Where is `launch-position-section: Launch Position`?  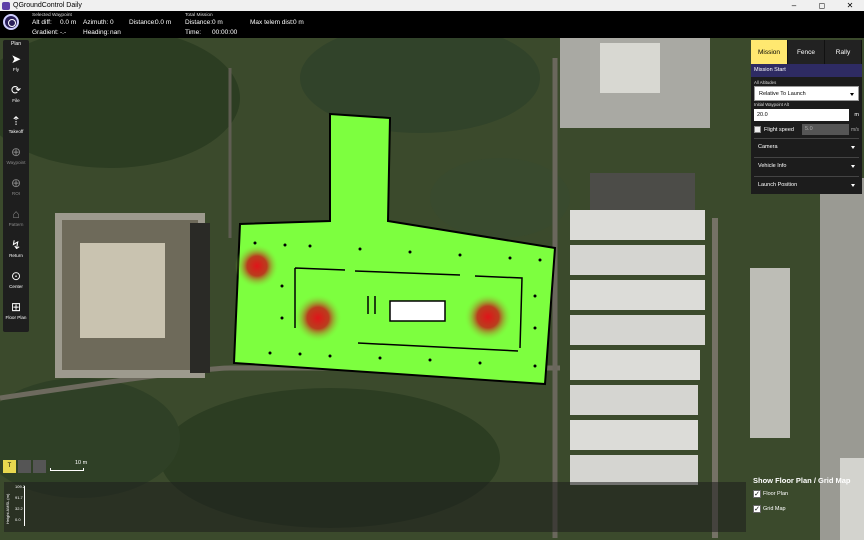
launch-position-section: Launch Position is located at coordinates (806, 184).